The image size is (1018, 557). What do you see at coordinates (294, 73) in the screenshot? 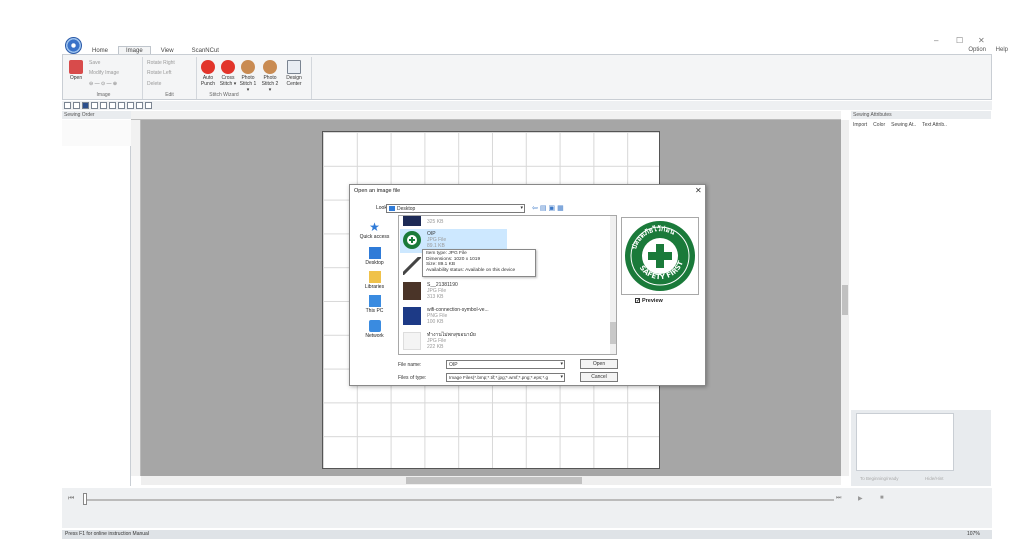
I see `design-center-button: Design Center` at bounding box center [294, 73].